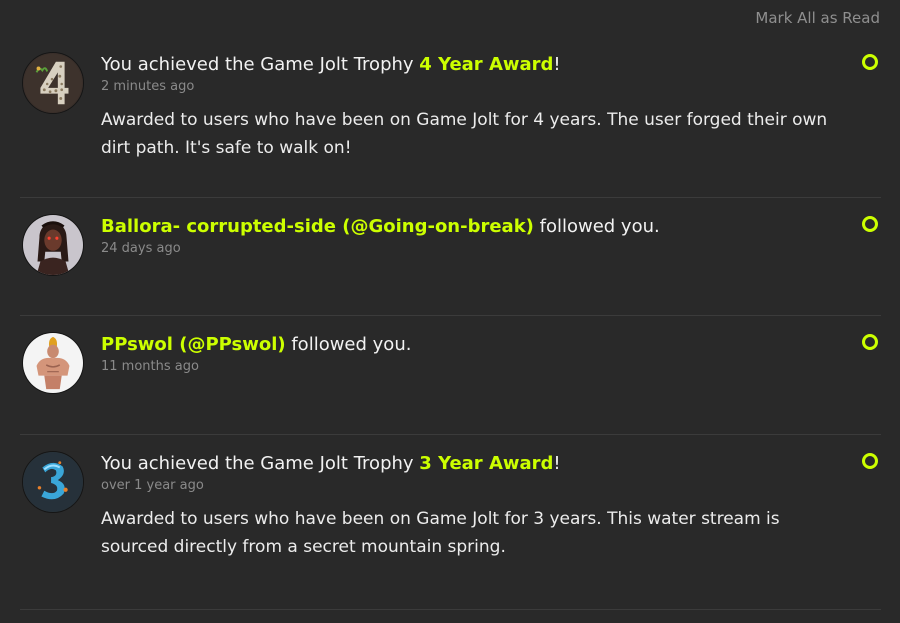  Describe the element at coordinates (193, 344) in the screenshot. I see `user-link: PPswol (@PPswol)` at that location.